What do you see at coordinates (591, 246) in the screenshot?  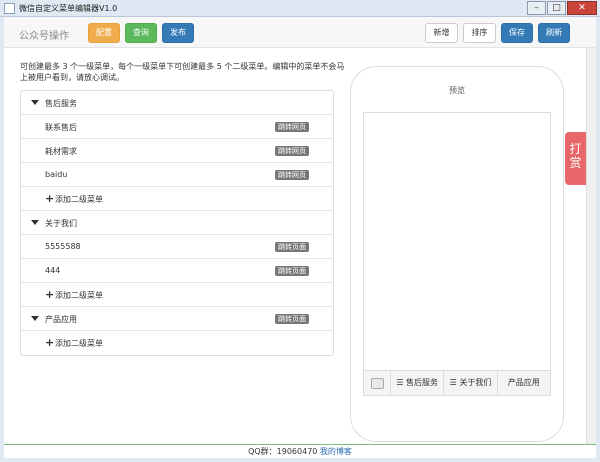 I see `vertical-scrollbar` at bounding box center [591, 246].